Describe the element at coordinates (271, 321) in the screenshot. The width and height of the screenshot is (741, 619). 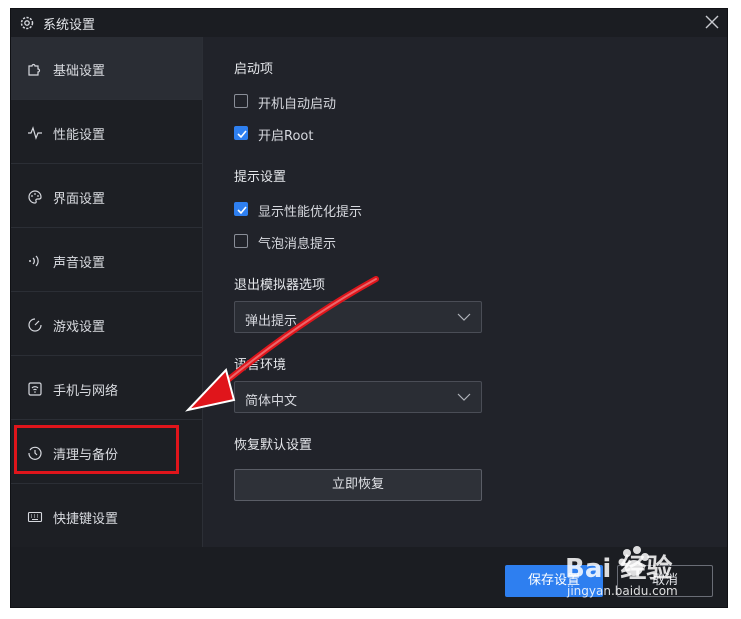
I see `select-value: 弹出提示` at that location.